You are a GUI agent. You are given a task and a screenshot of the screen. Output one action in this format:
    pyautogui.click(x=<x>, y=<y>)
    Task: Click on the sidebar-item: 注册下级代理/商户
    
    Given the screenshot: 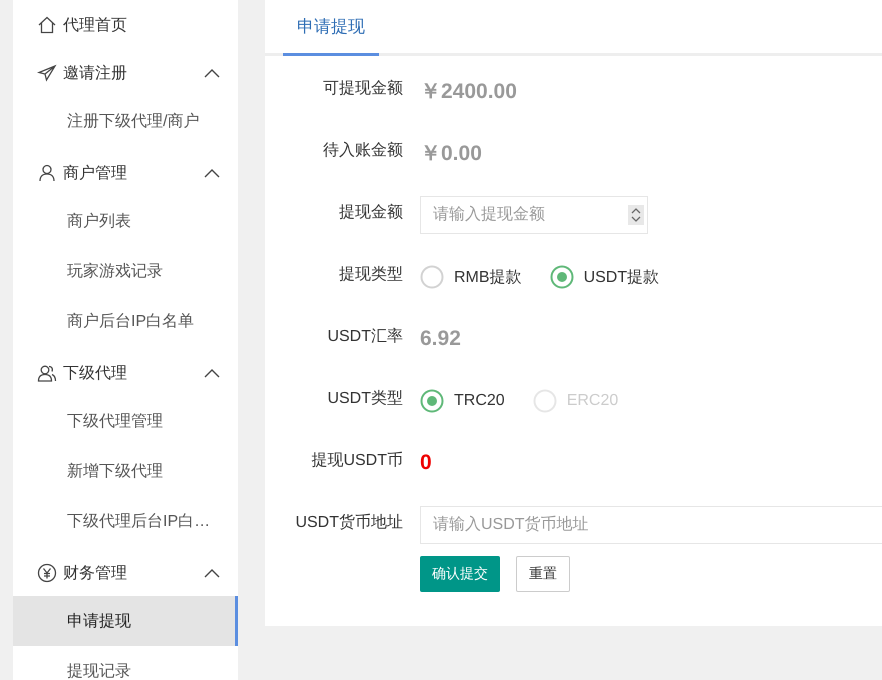 What is the action you would take?
    pyautogui.click(x=125, y=121)
    